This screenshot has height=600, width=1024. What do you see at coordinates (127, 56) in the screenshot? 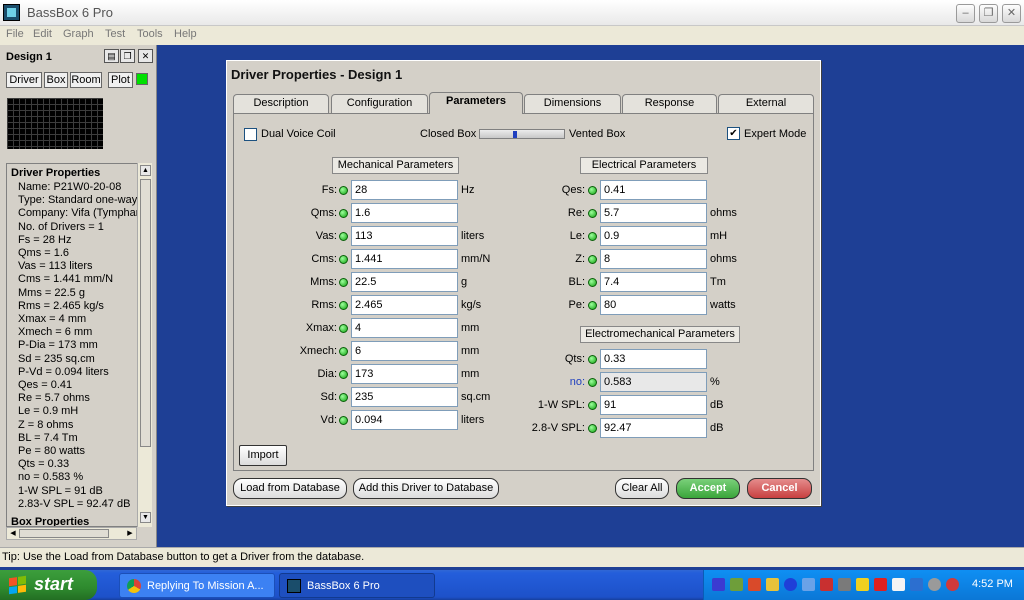
I see `copy-design-icon: ❐` at bounding box center [127, 56].